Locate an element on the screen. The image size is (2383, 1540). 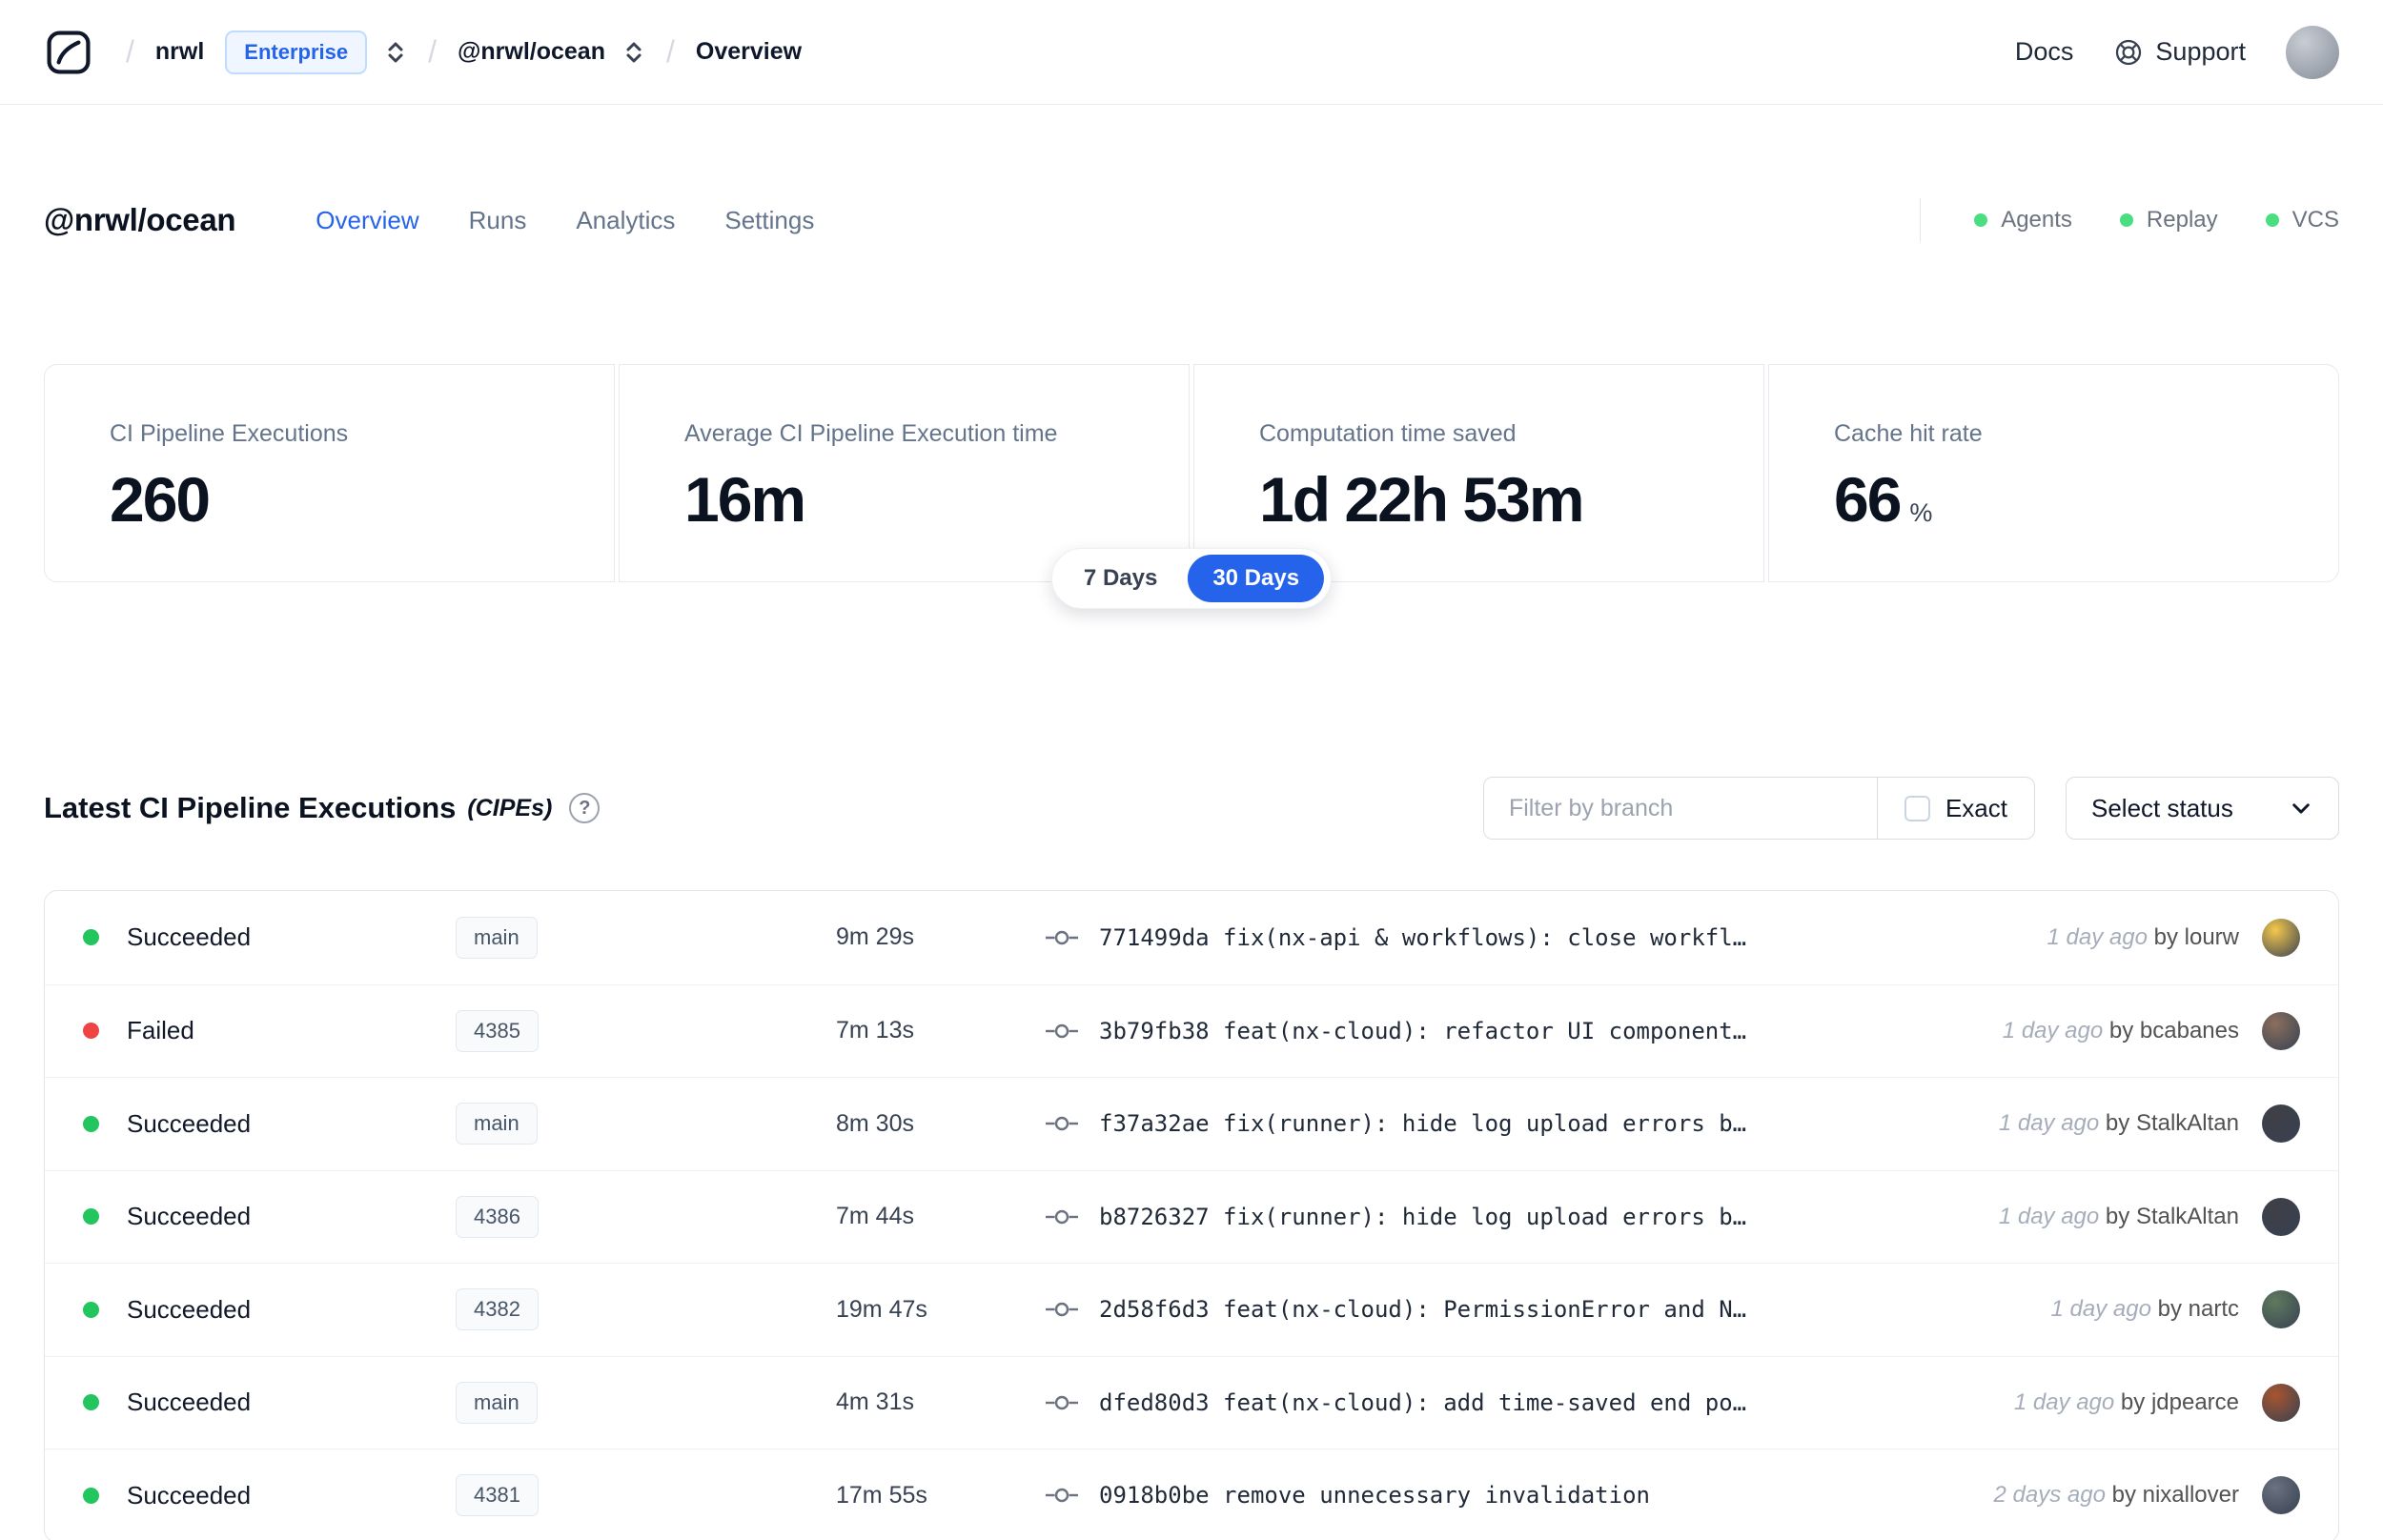
breadcrumb-org: nrwl is located at coordinates (180, 52).